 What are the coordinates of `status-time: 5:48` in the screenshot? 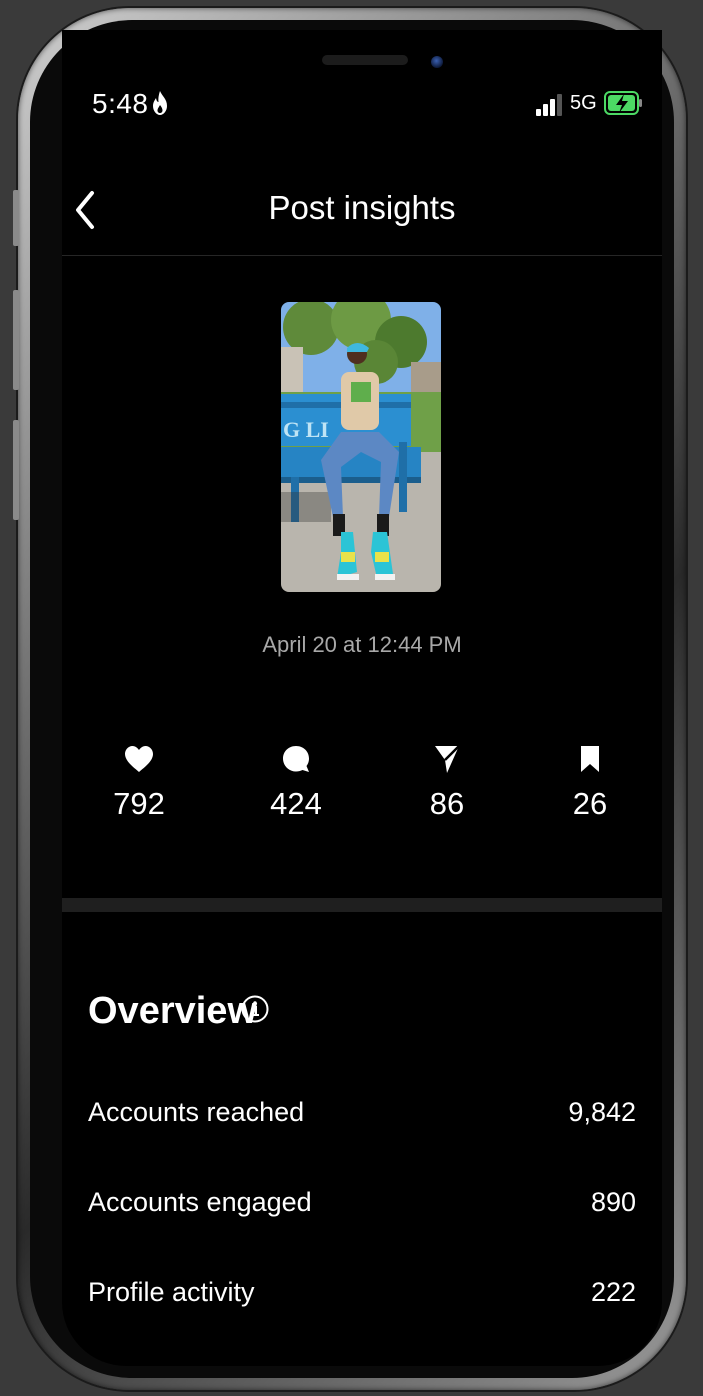 It's located at (120, 103).